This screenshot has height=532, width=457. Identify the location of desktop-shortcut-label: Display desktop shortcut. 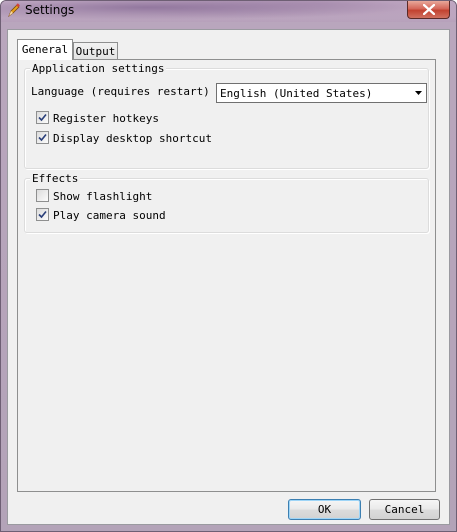
(132, 138).